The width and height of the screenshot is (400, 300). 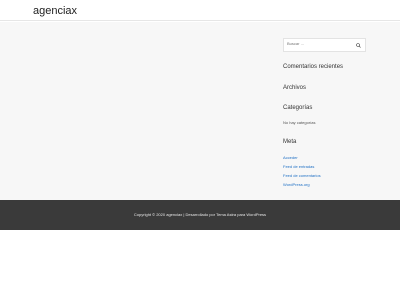 What do you see at coordinates (313, 67) in the screenshot?
I see `recent-comments-title: Comentarios recientes` at bounding box center [313, 67].